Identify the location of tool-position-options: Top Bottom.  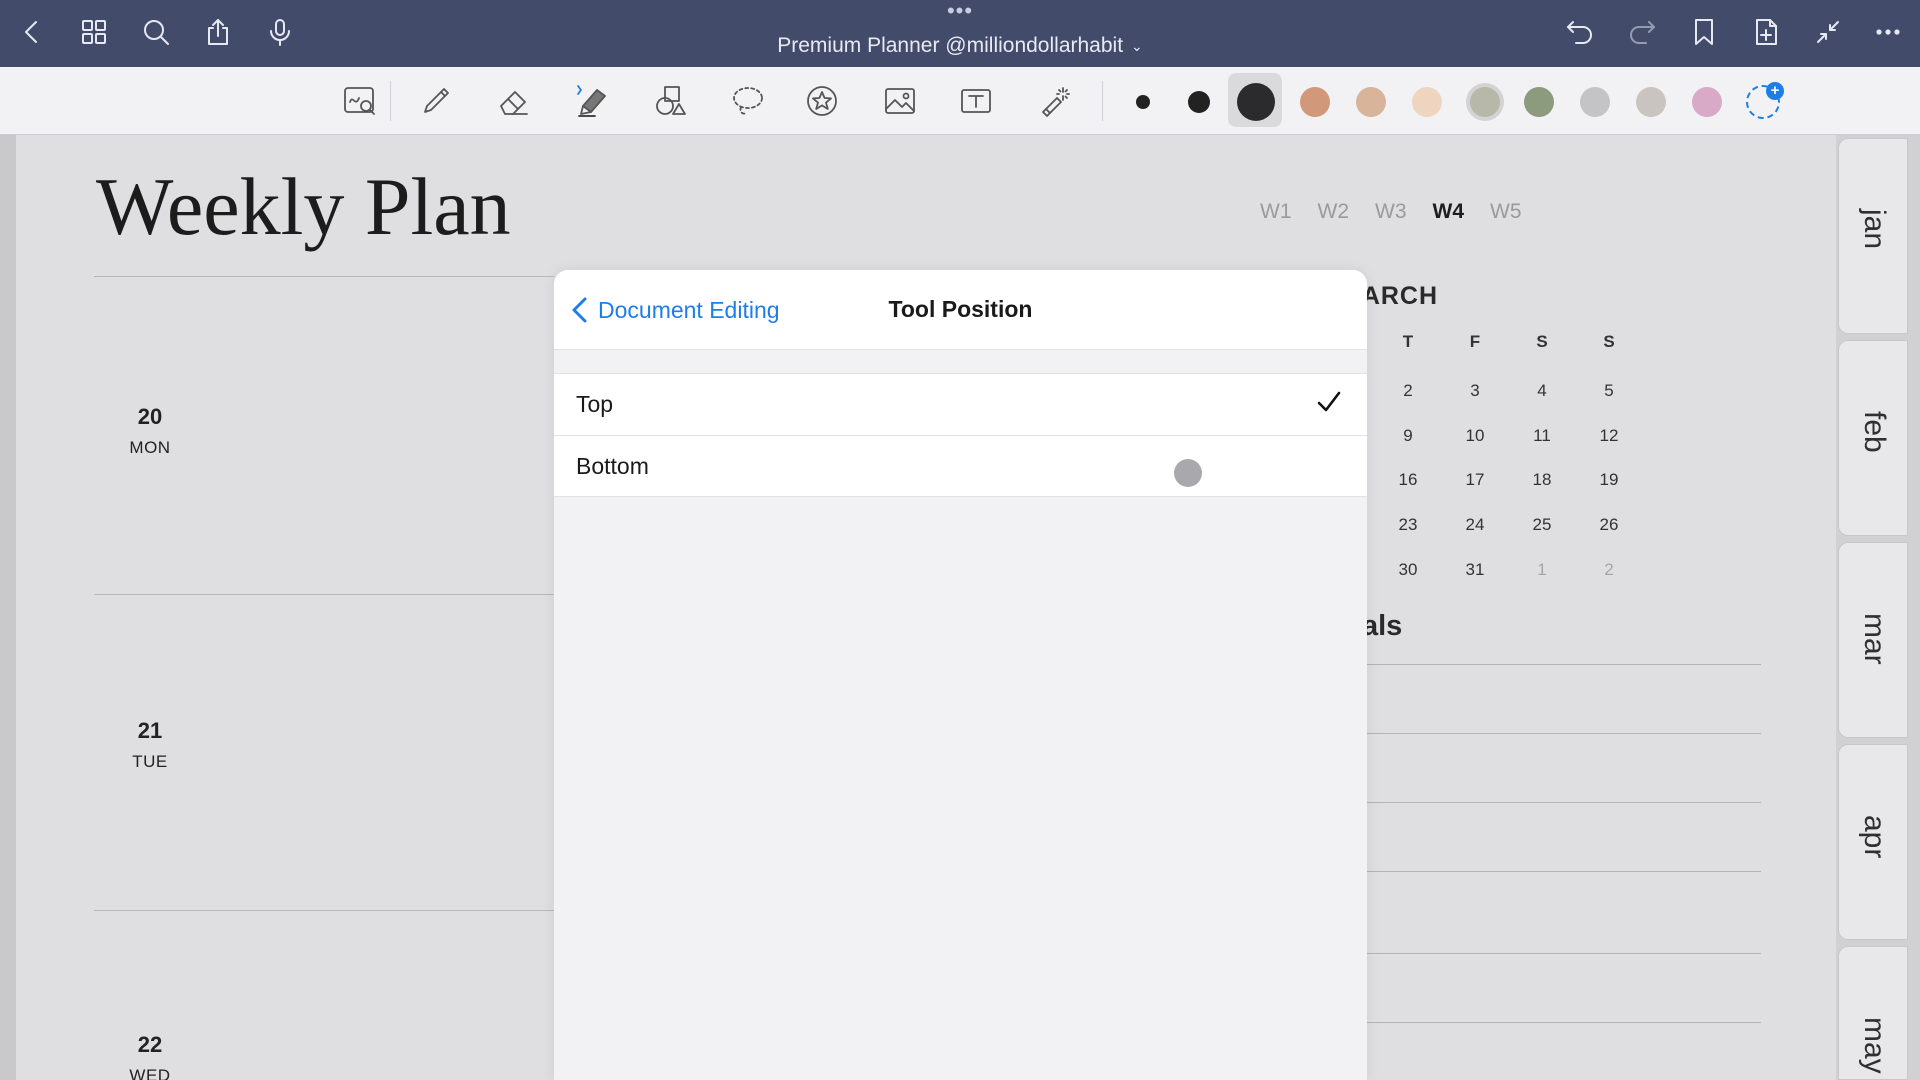
(960, 435).